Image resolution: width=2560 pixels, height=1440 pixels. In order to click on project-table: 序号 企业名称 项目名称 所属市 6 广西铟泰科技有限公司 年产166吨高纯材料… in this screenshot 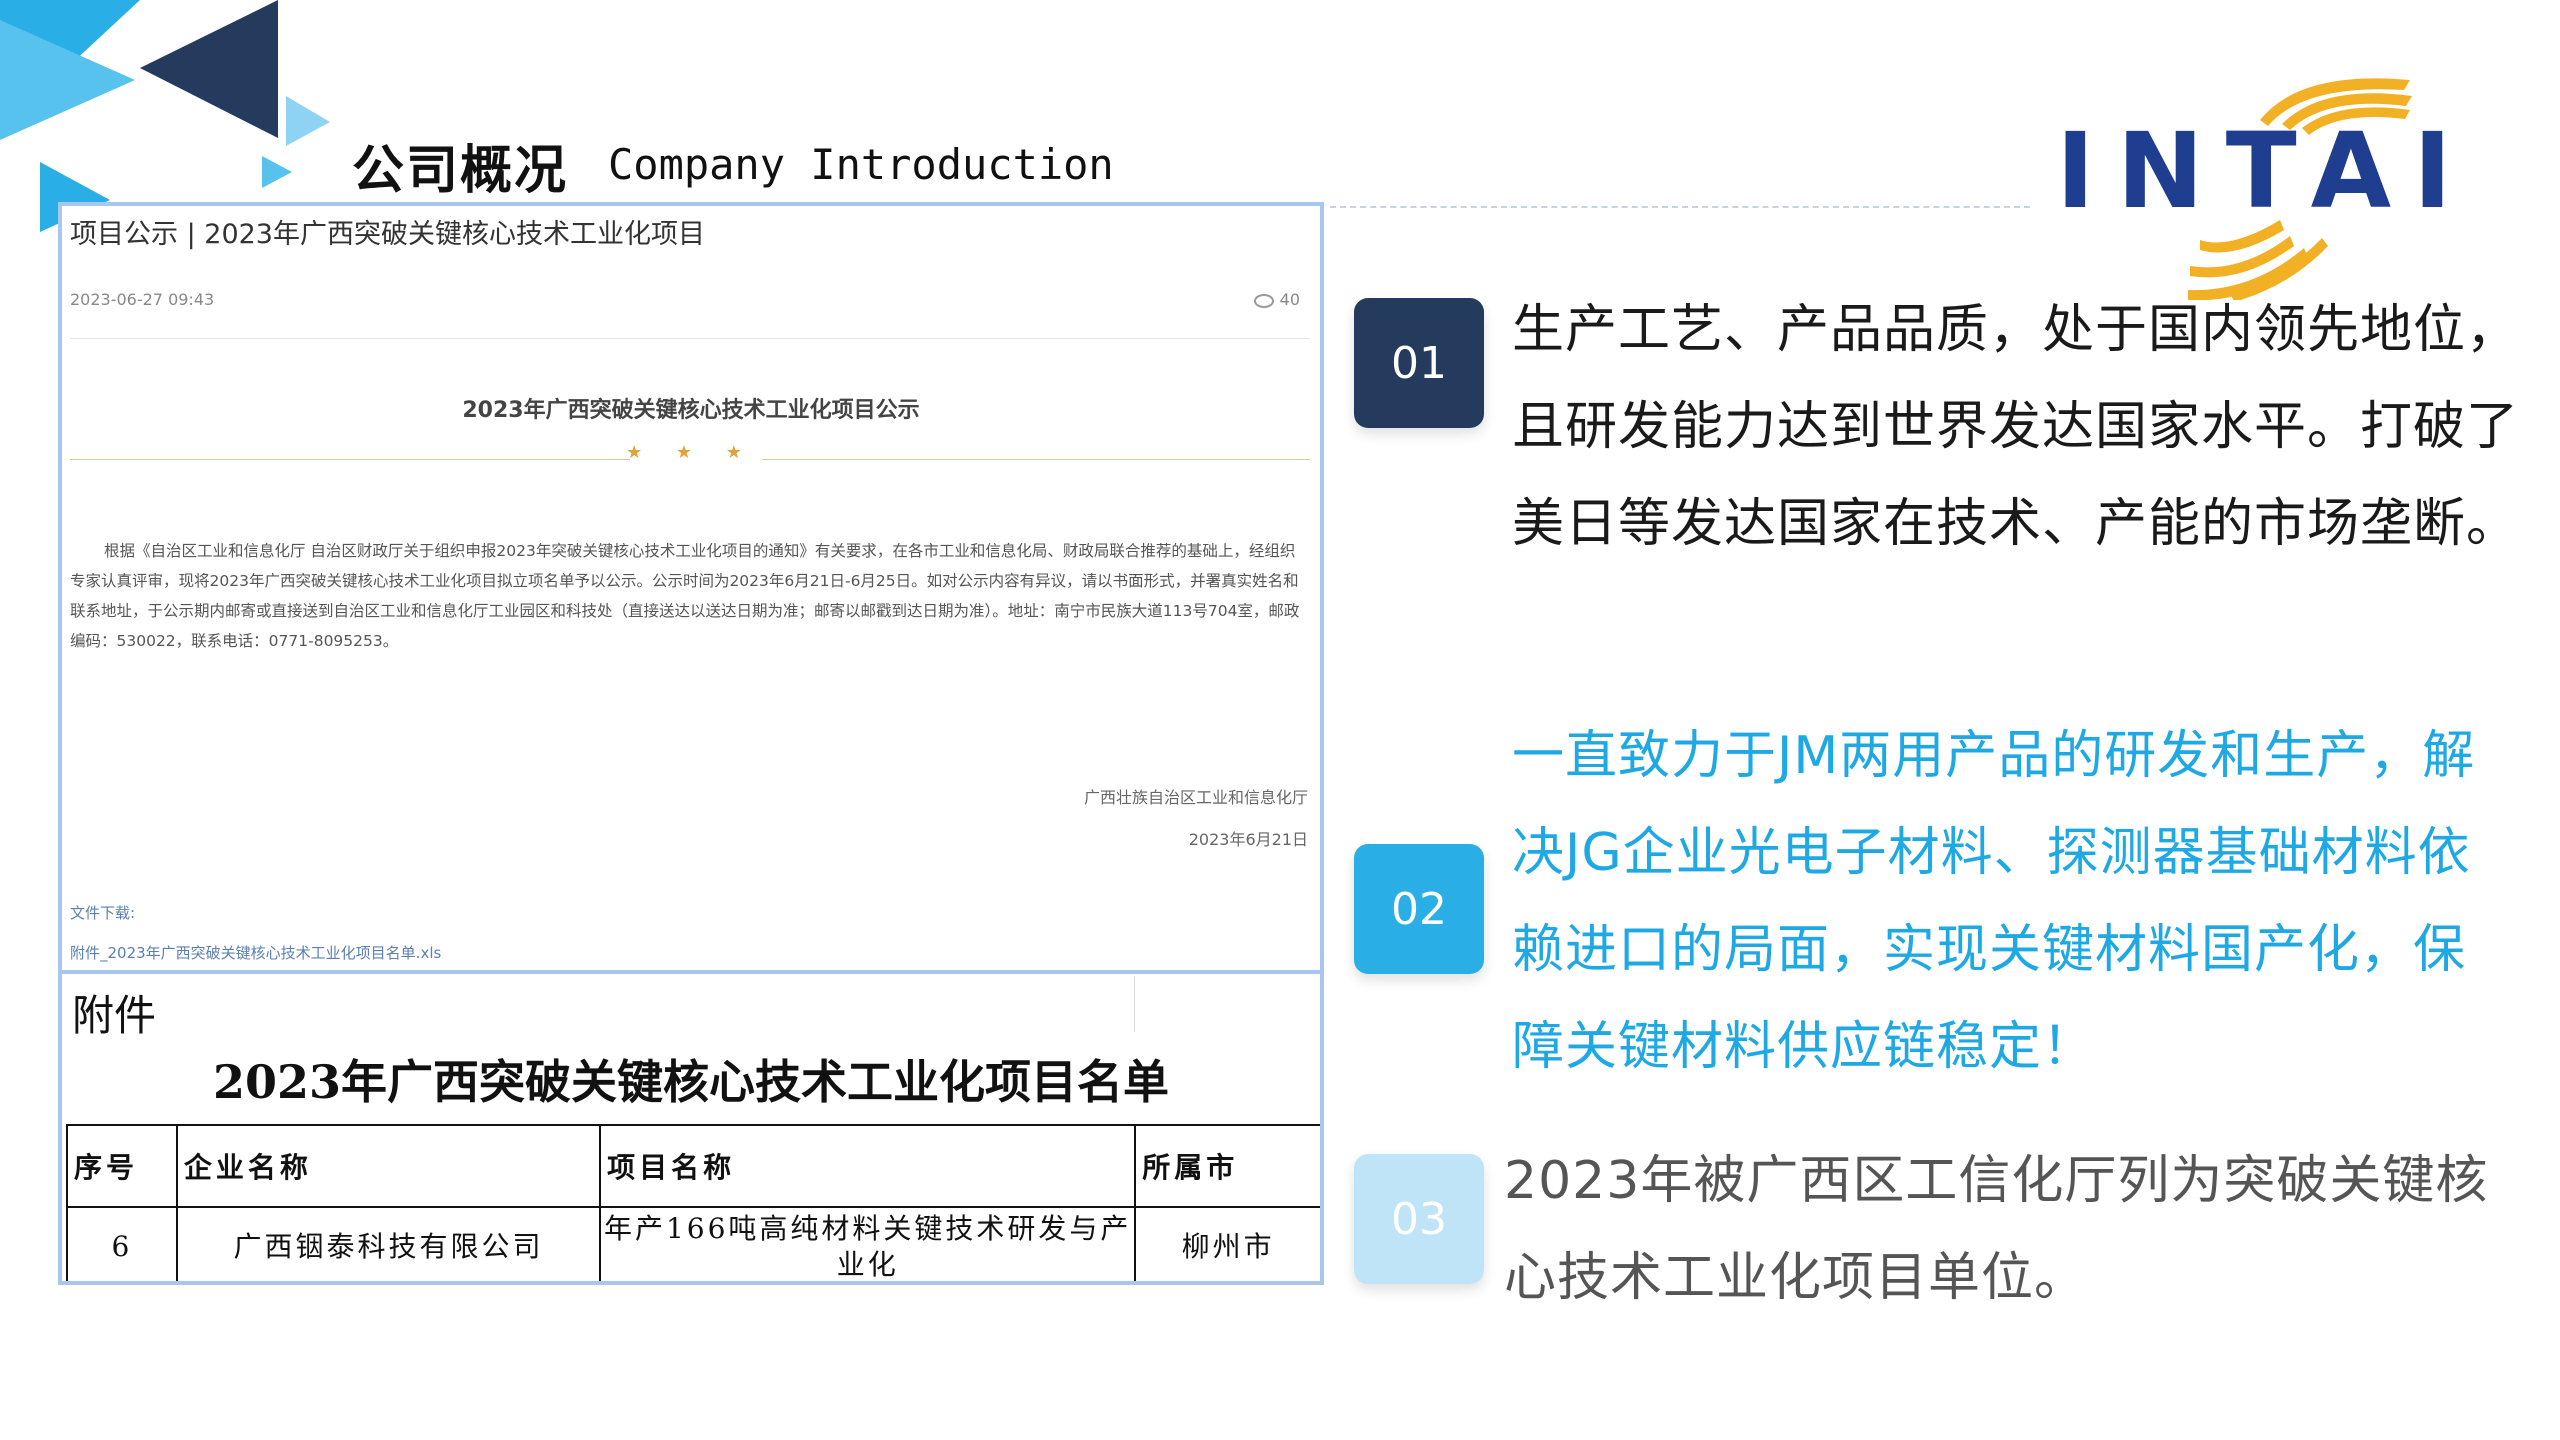, I will do `click(693, 1202)`.